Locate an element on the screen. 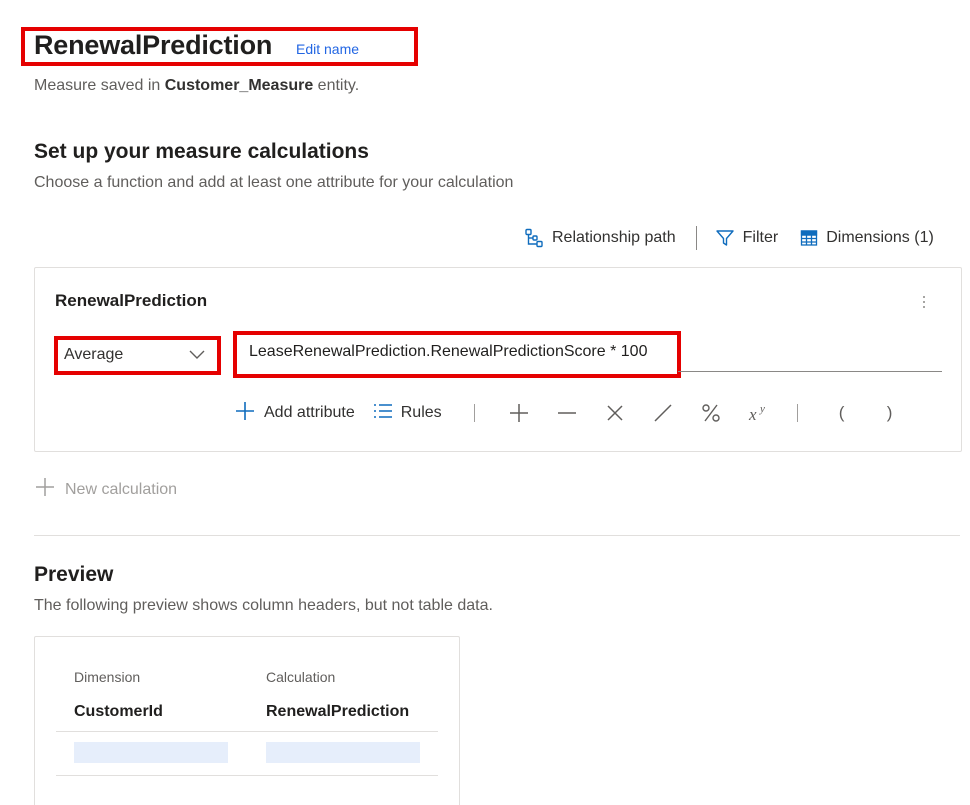 The image size is (970, 805). page-title: RenewalPrediction is located at coordinates (153, 45).